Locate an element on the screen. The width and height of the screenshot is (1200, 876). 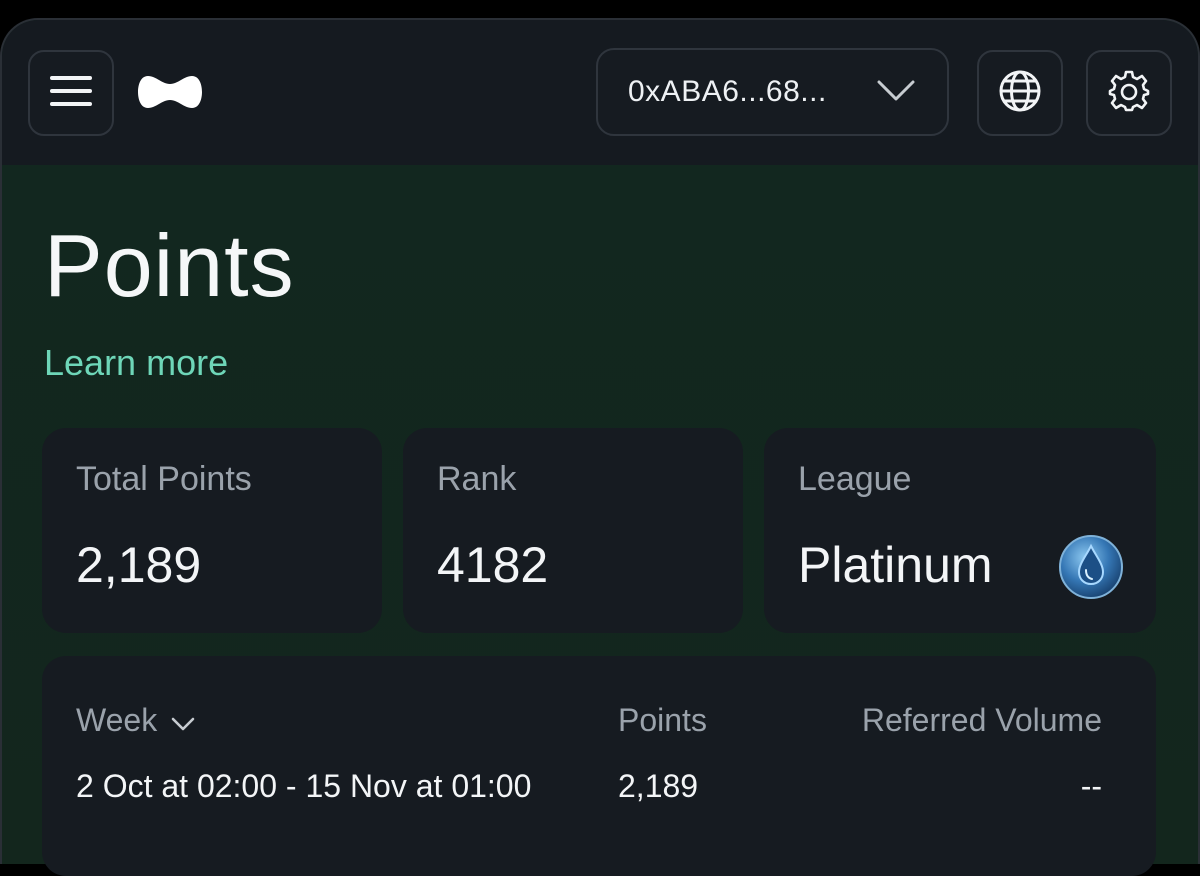
gear-icon is located at coordinates (1129, 93).